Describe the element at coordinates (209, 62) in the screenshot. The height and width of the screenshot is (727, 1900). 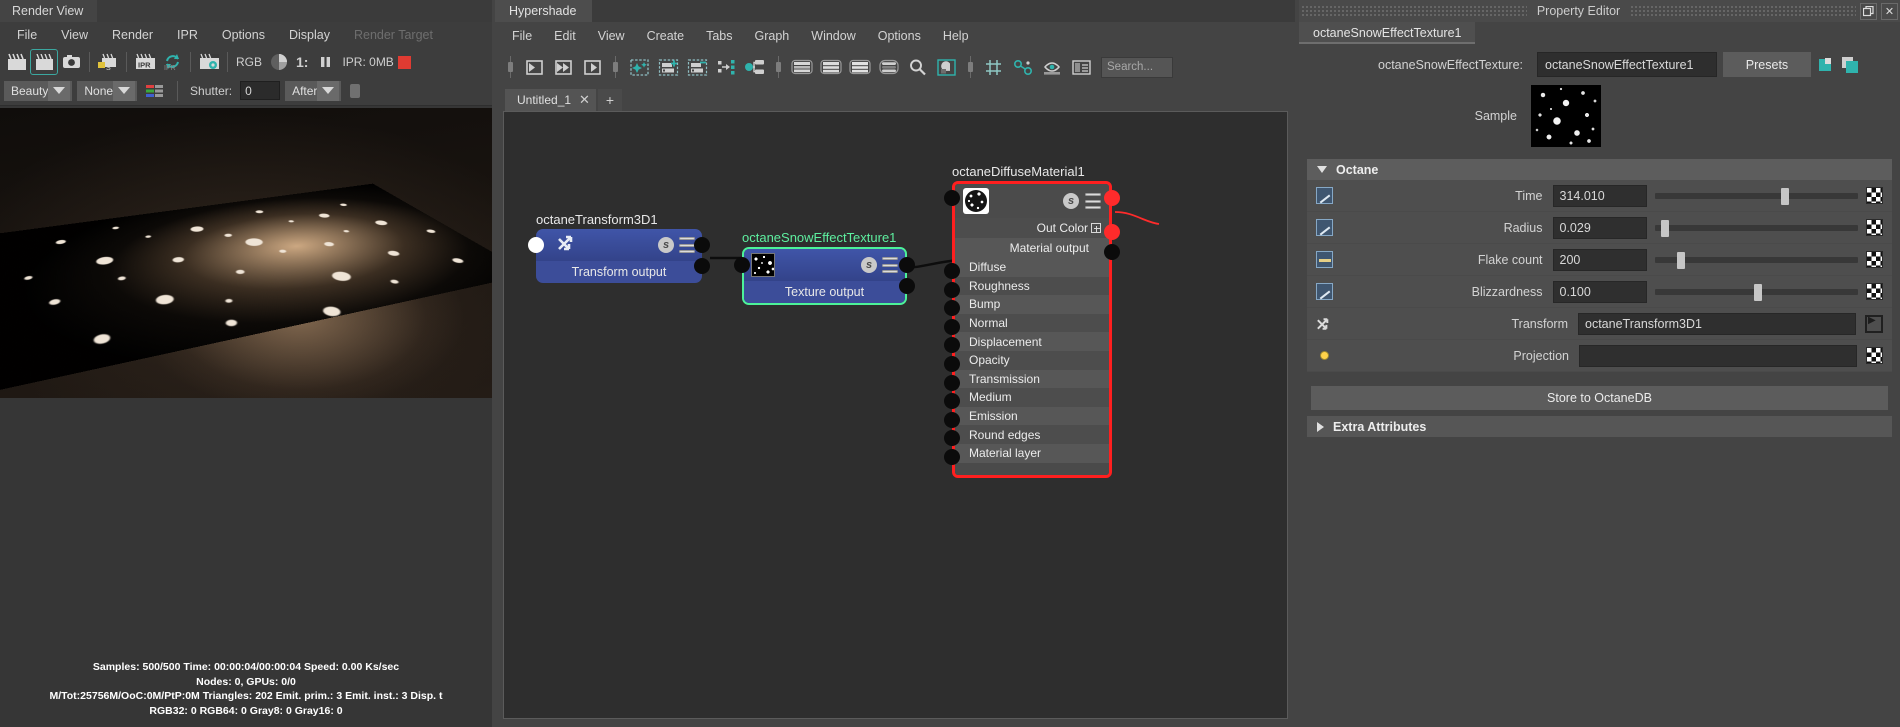
I see `render-settings-icon` at that location.